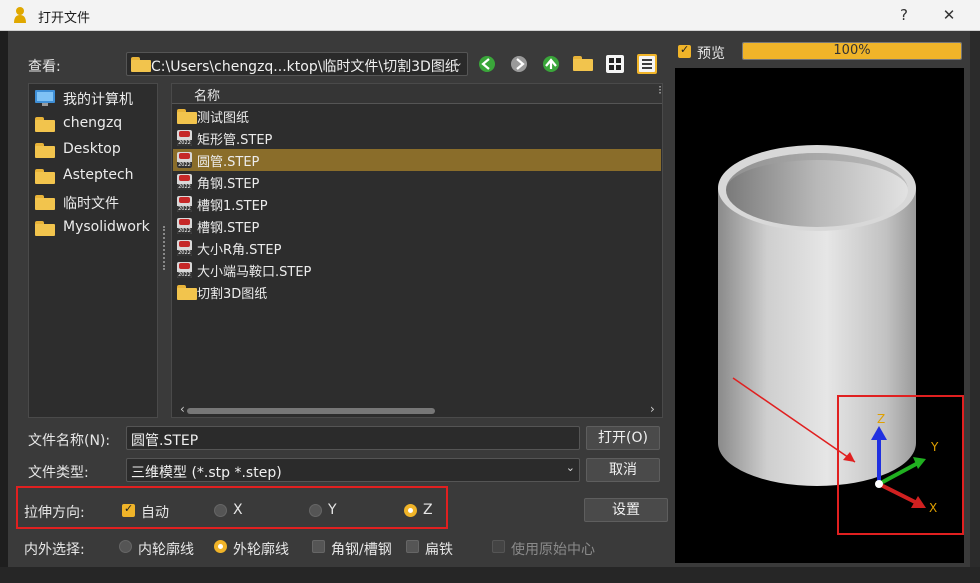 This screenshot has height=583, width=980. What do you see at coordinates (626, 510) in the screenshot?
I see `settings-button: 设置` at bounding box center [626, 510].